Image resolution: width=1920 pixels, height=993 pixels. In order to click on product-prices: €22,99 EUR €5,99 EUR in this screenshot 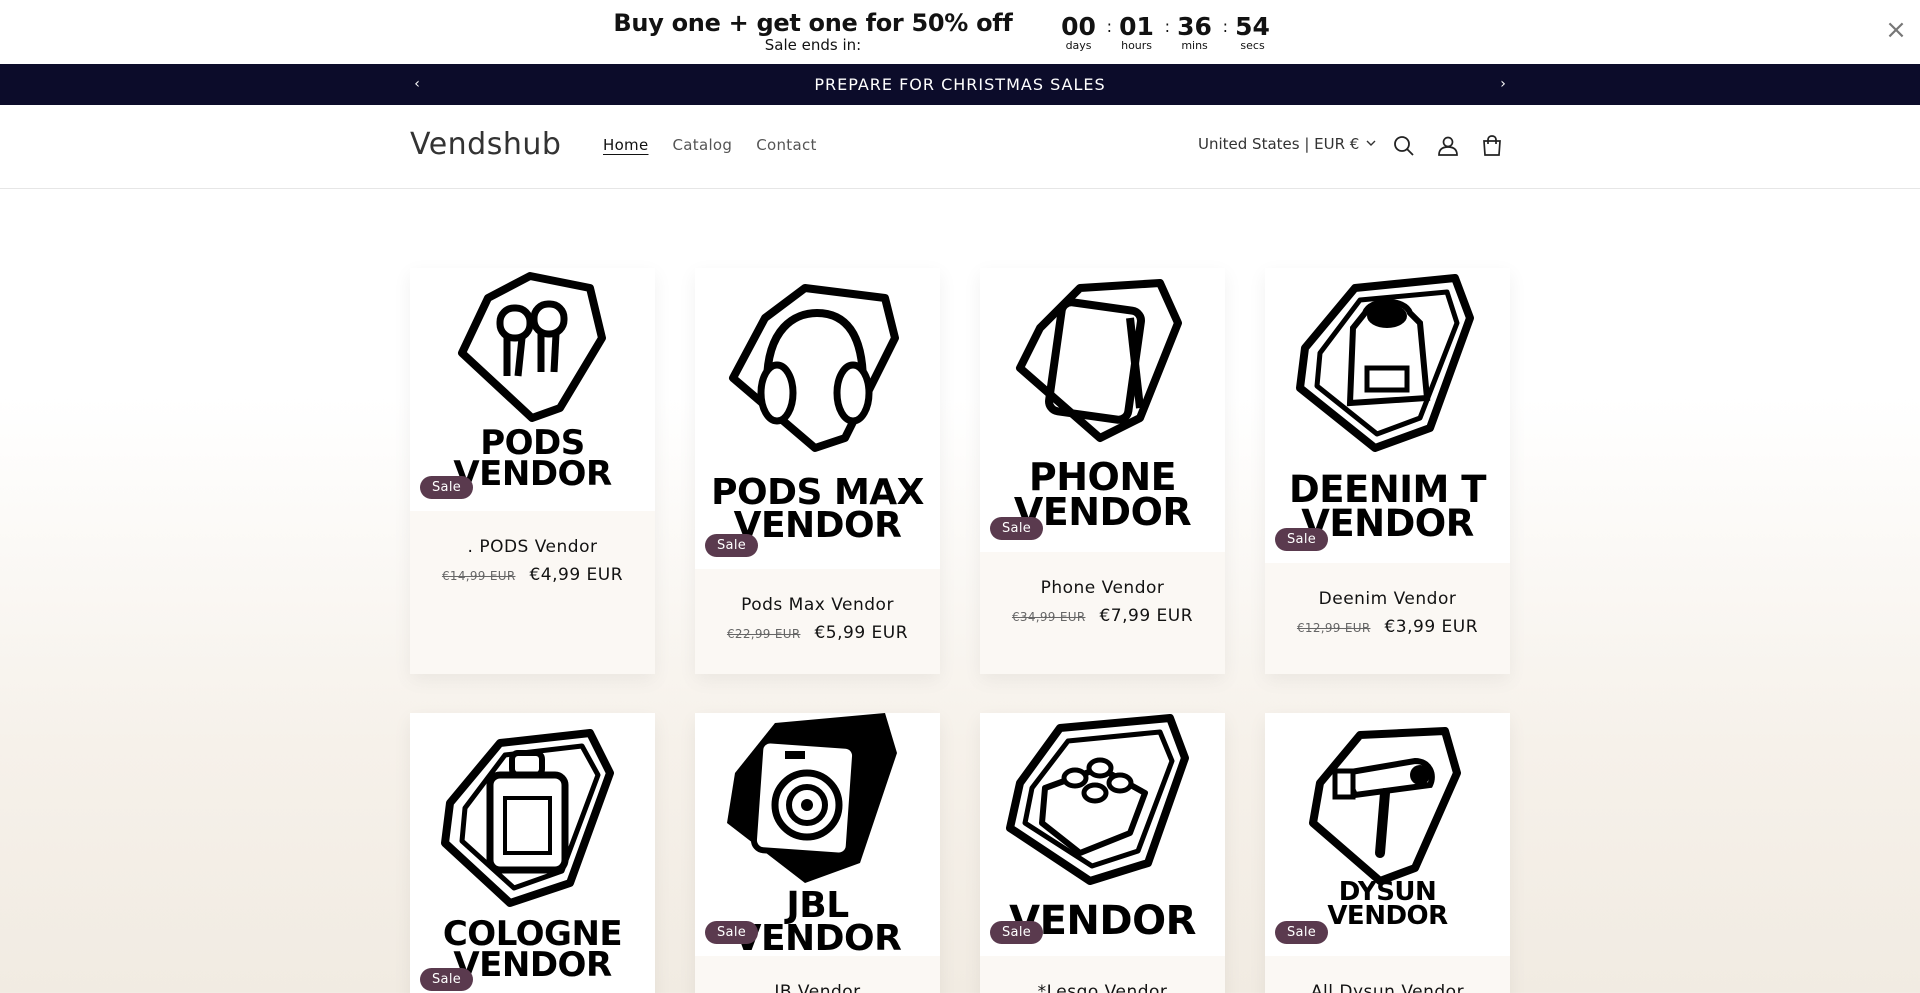, I will do `click(817, 633)`.